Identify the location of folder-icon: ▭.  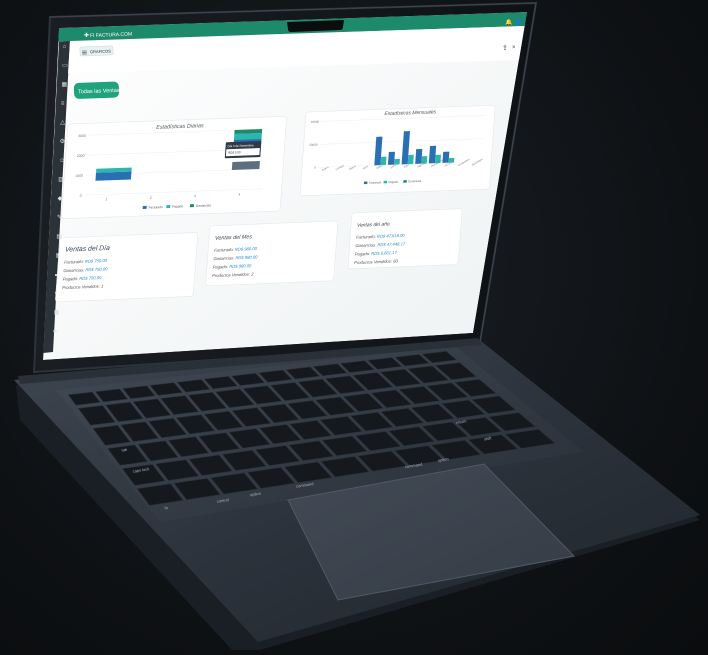
(65, 66).